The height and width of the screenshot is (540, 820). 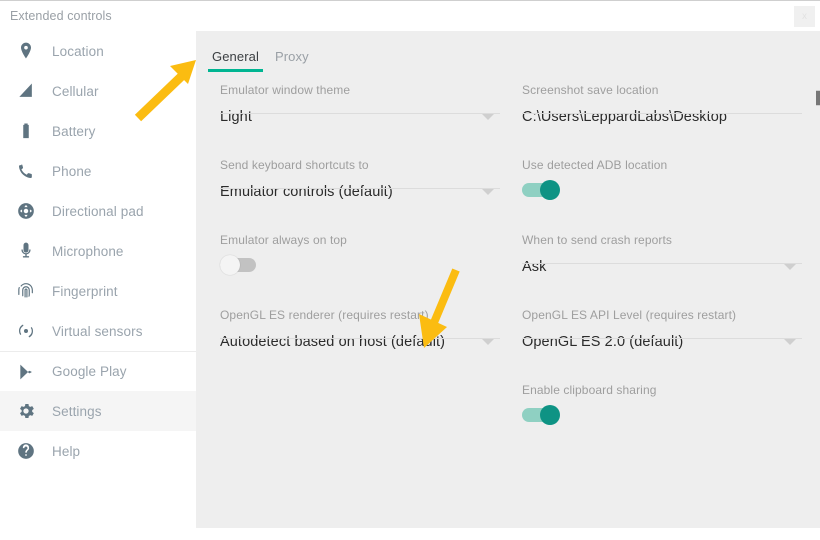 I want to click on signal-bars-icon, so click(x=26, y=91).